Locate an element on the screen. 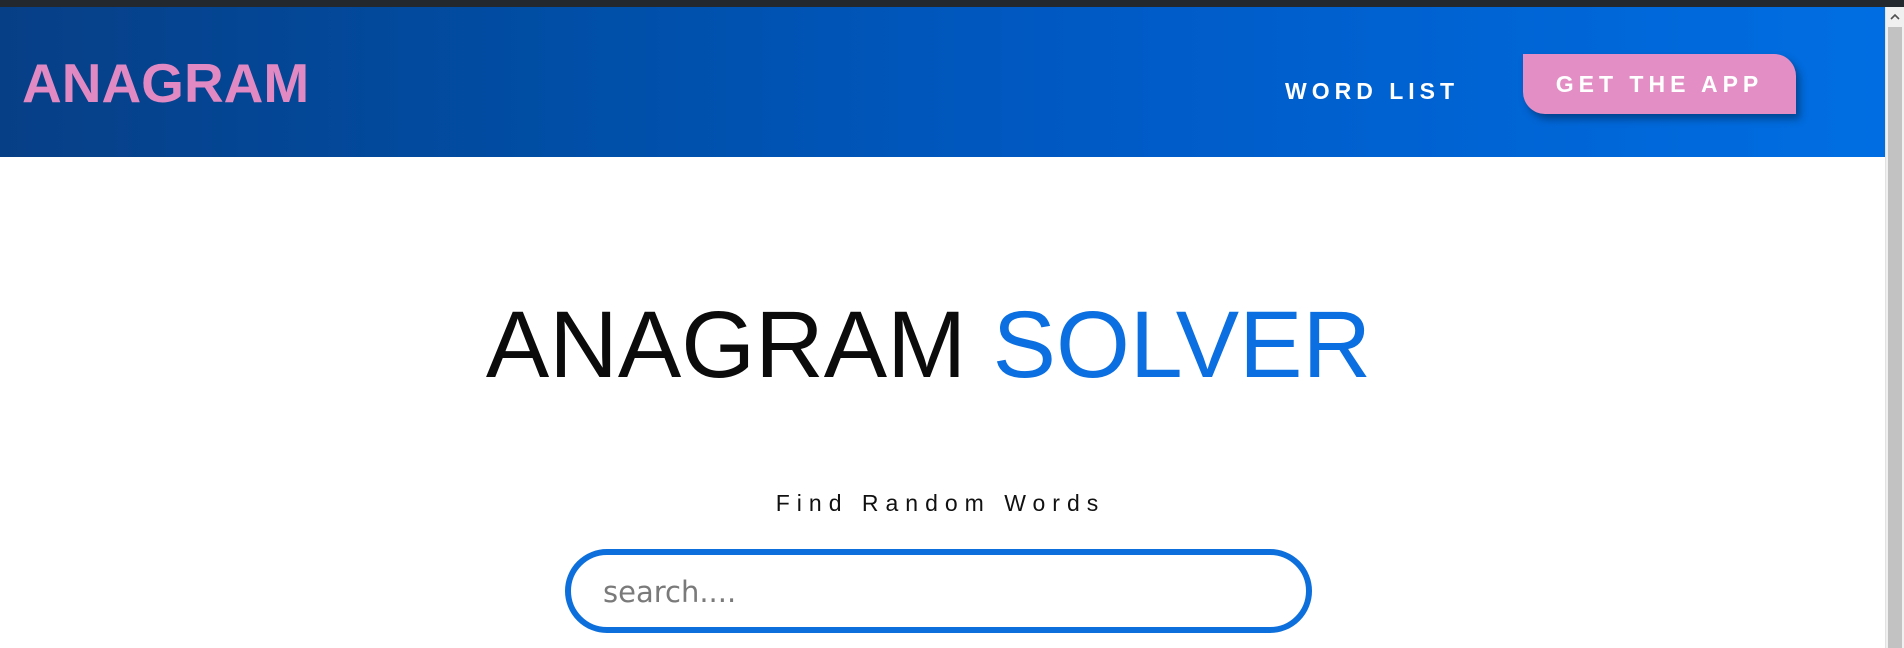  scrollbar-thumb is located at coordinates (1895, 337).